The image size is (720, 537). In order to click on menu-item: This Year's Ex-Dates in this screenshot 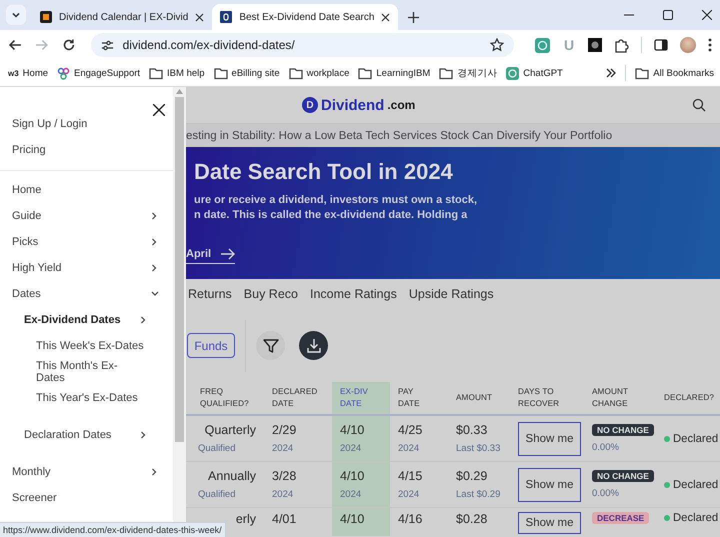, I will do `click(86, 398)`.